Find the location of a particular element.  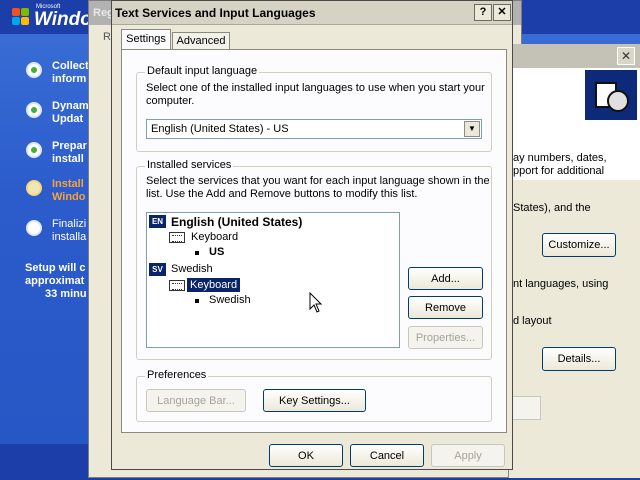

tree-language-english: English (United States) is located at coordinates (236, 222).